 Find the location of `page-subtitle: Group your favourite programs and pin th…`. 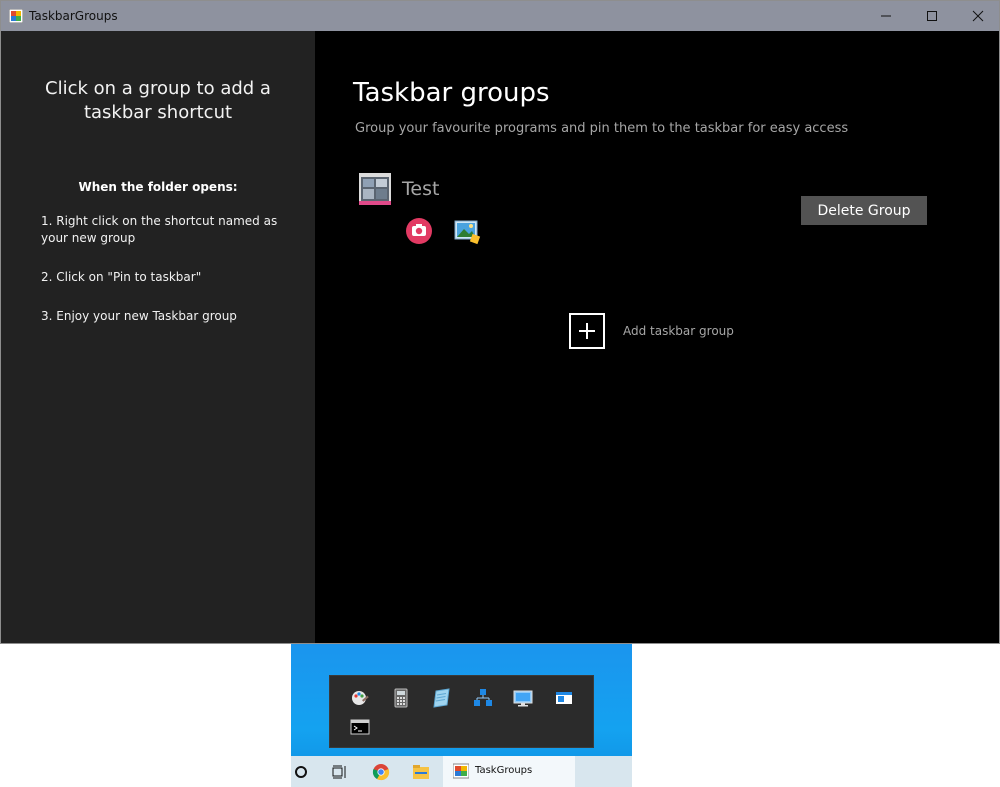

page-subtitle: Group your favourite programs and pin th… is located at coordinates (602, 128).